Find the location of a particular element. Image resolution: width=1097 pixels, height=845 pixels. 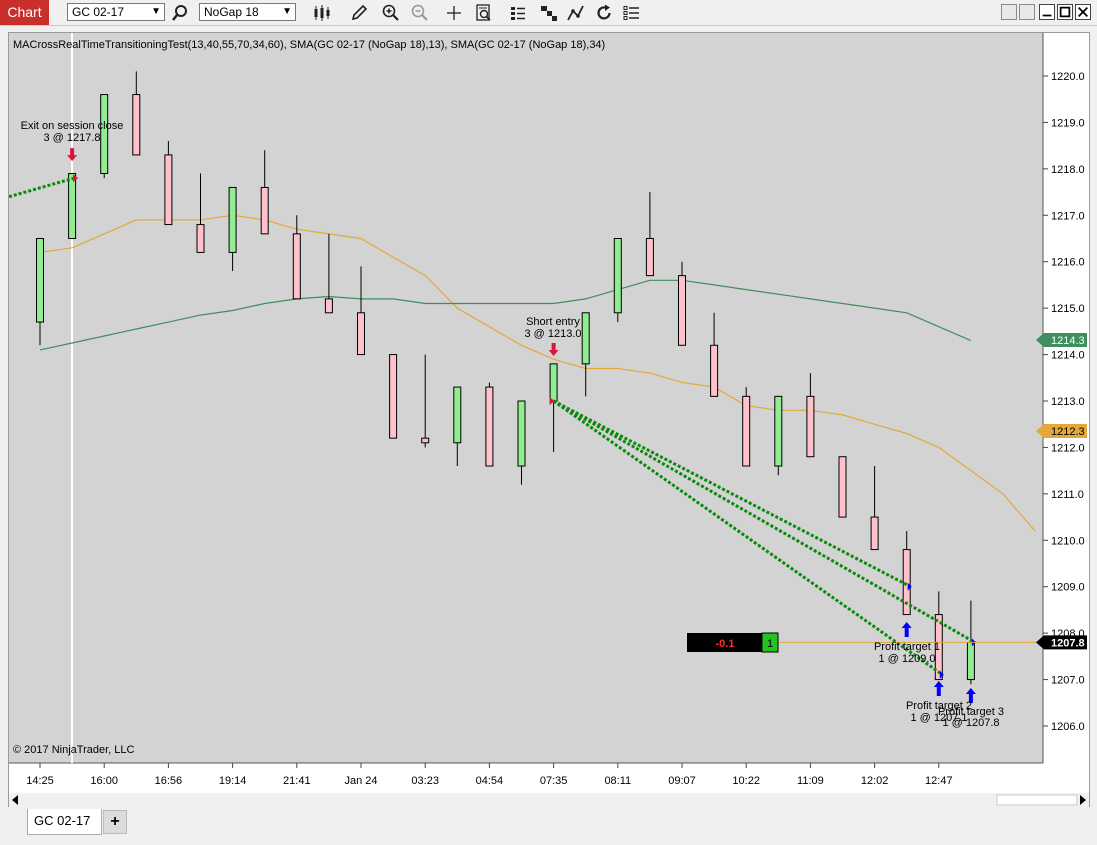

toolbar: Chart GC 02-17 ▼ NoGap 18 ▼ is located at coordinates (548, 13).